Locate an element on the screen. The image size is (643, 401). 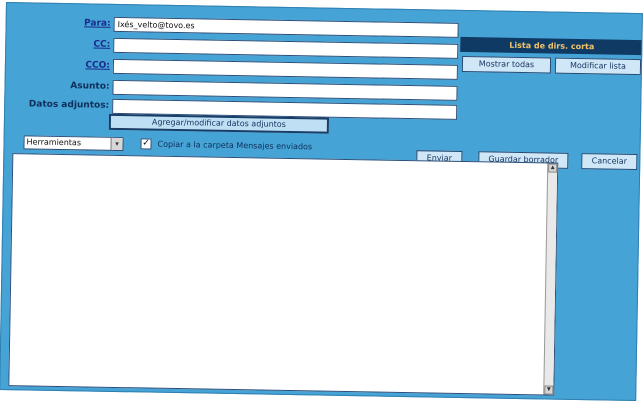
chevron-down-icon: ▾ is located at coordinates (116, 144).